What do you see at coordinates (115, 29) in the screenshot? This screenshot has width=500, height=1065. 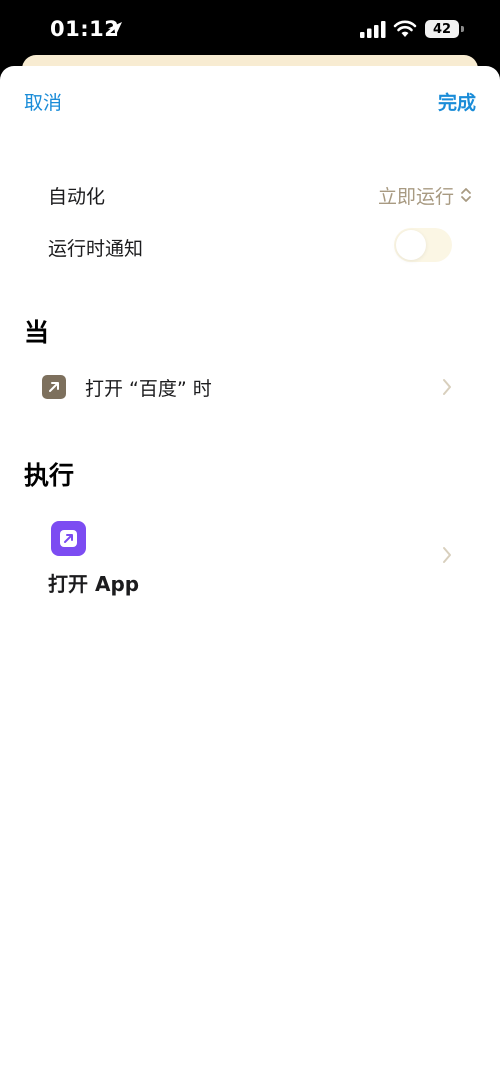 I see `location-arrow-icon` at bounding box center [115, 29].